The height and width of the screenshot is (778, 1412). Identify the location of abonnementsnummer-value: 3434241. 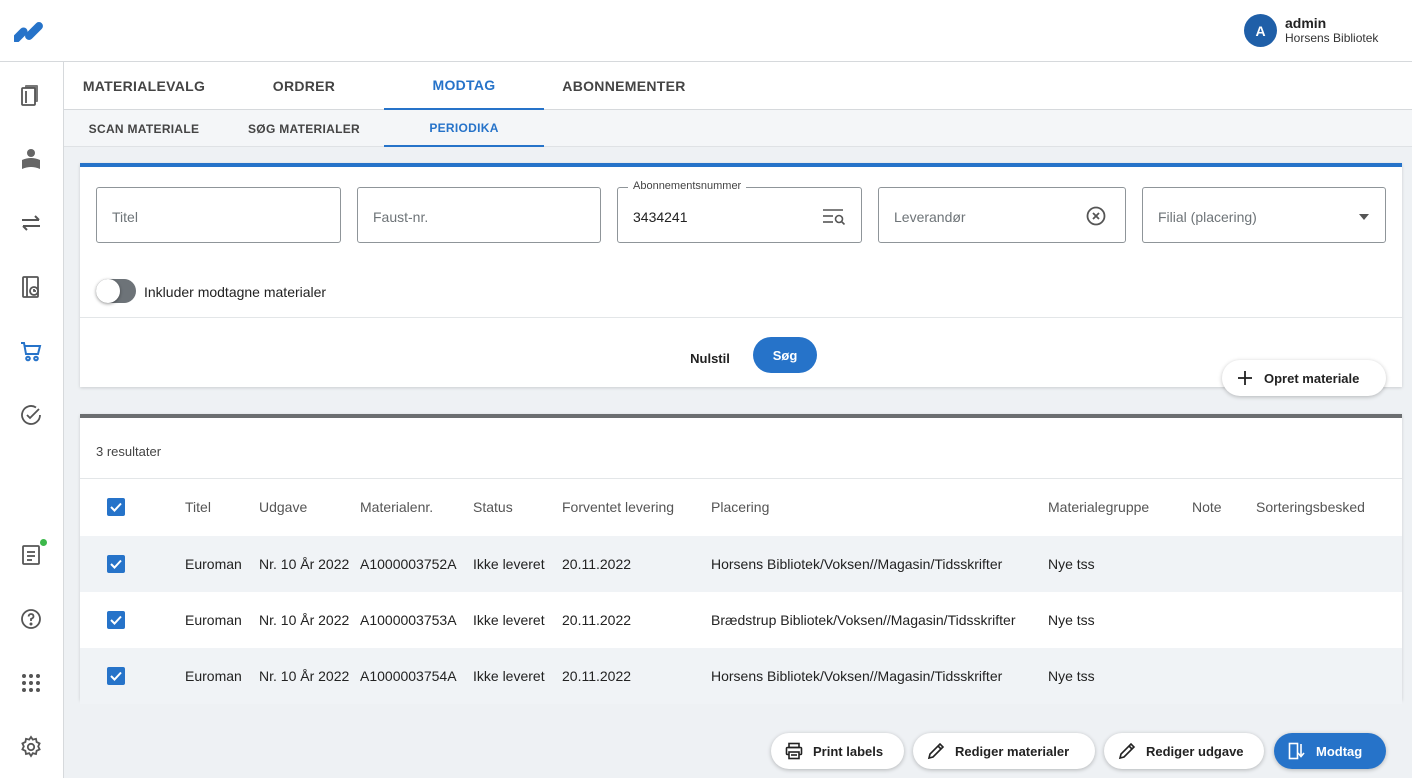
(660, 217).